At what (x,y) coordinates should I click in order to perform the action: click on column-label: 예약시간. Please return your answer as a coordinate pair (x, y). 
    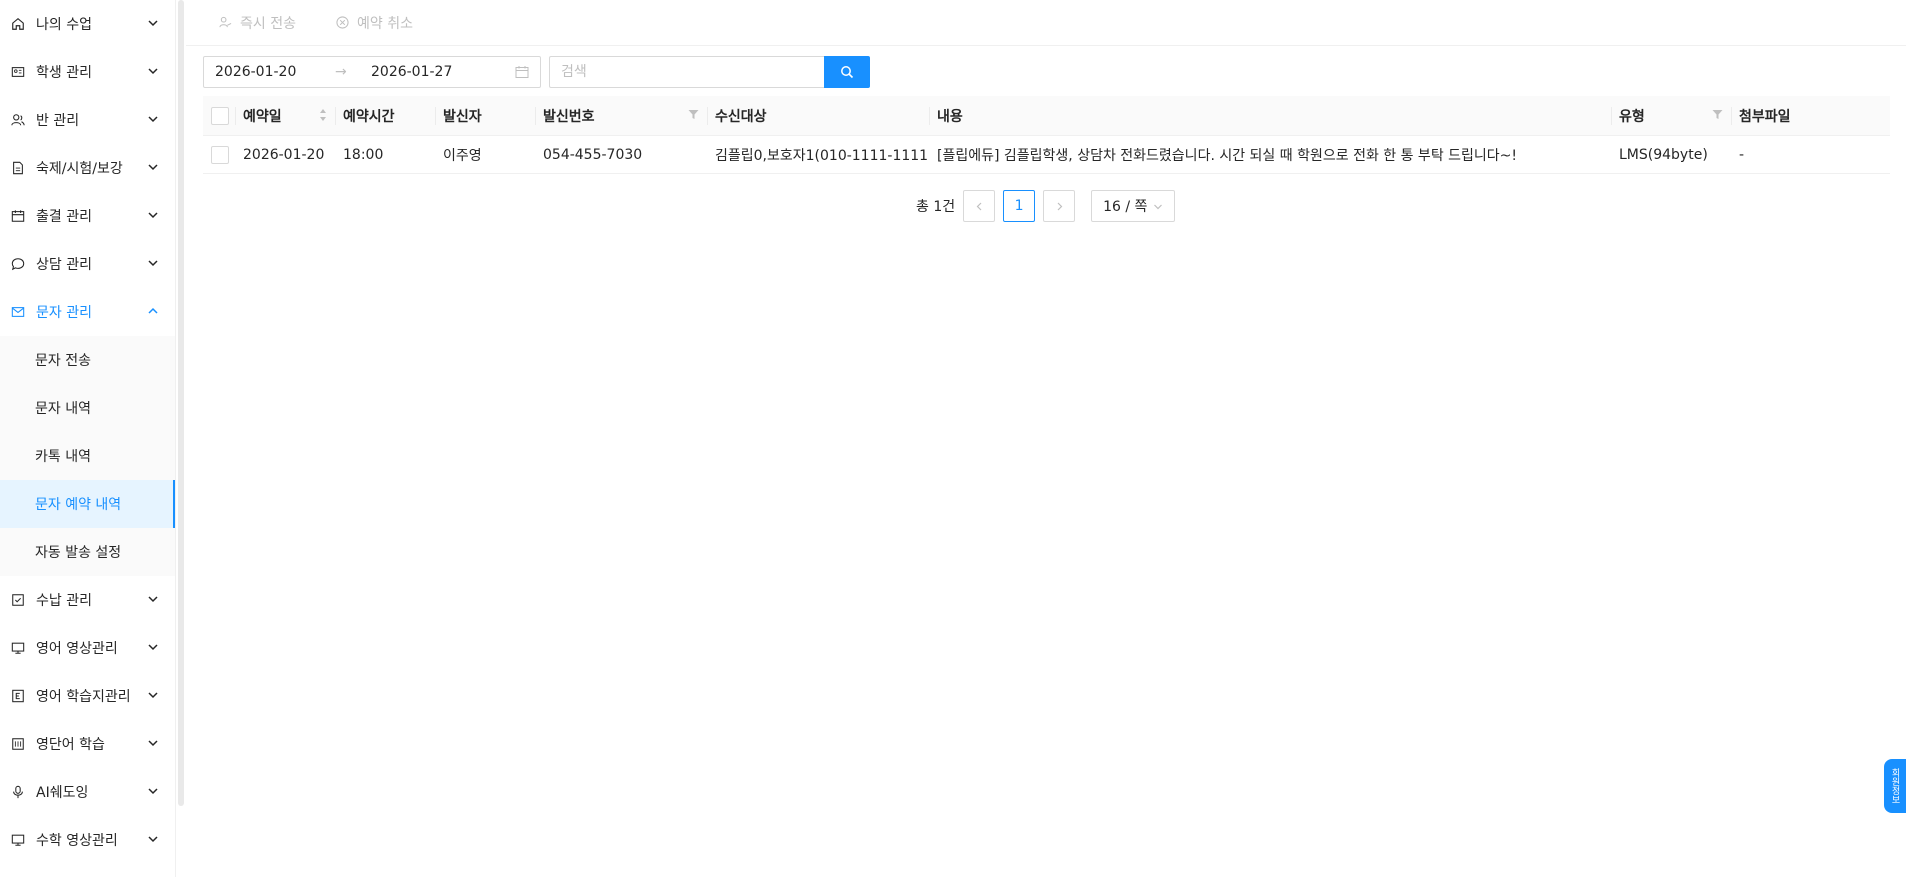
    Looking at the image, I should click on (369, 116).